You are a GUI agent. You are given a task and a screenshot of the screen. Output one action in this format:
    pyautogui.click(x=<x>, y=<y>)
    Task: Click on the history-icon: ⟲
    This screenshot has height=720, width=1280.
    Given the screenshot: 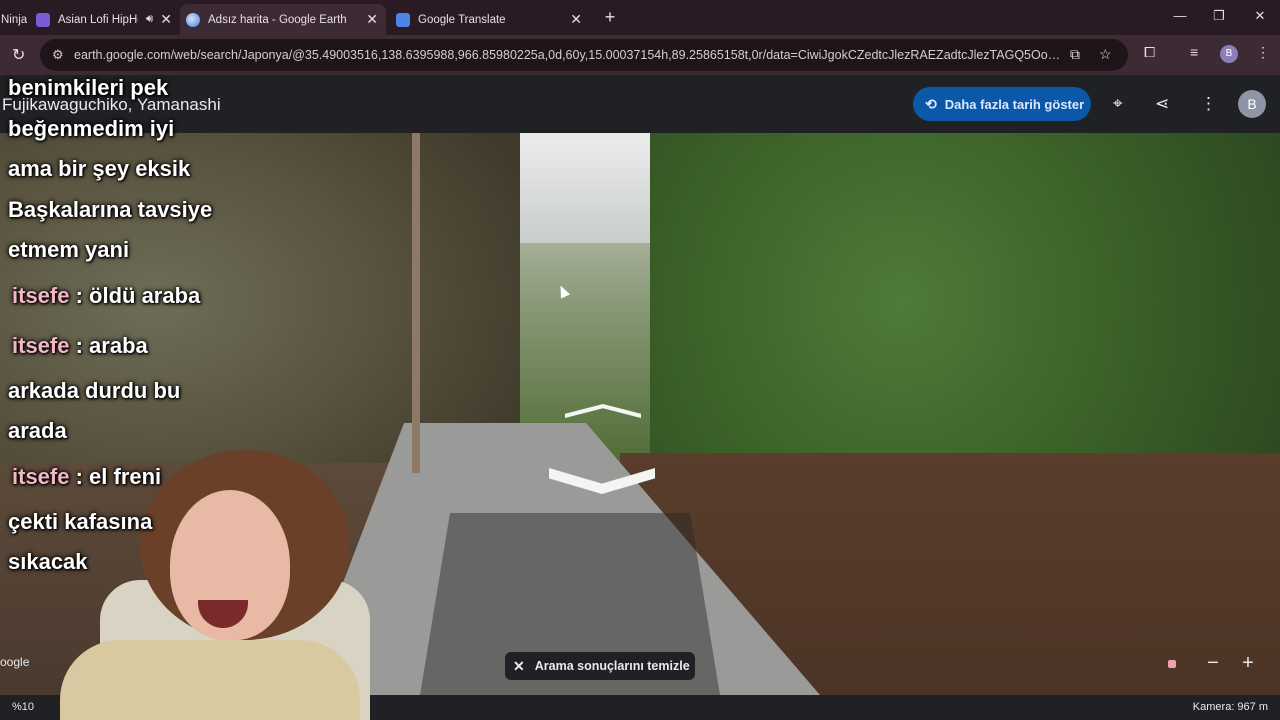 What is the action you would take?
    pyautogui.click(x=931, y=103)
    